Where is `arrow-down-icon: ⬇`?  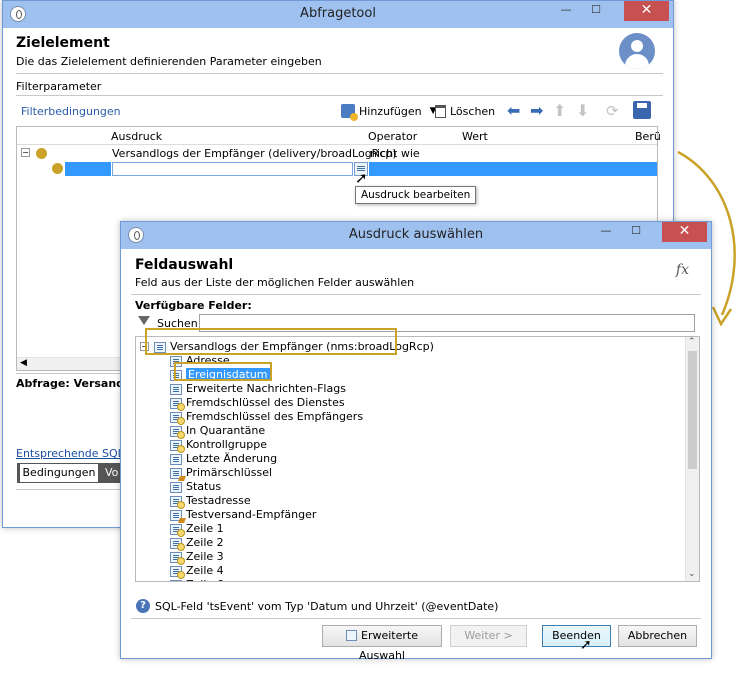
arrow-down-icon: ⬇ is located at coordinates (585, 111).